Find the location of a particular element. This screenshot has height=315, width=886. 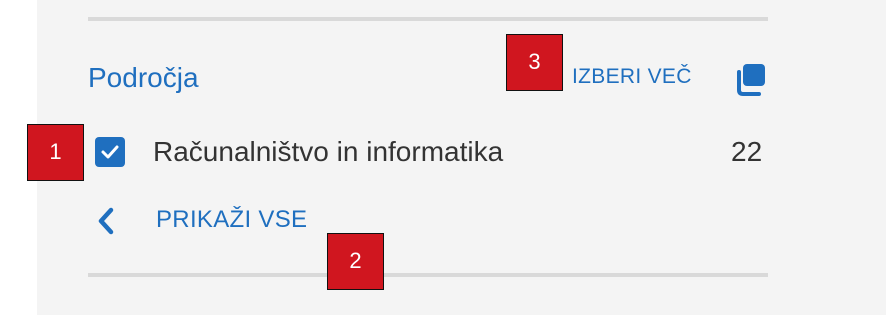

copy-icon is located at coordinates (750, 79).